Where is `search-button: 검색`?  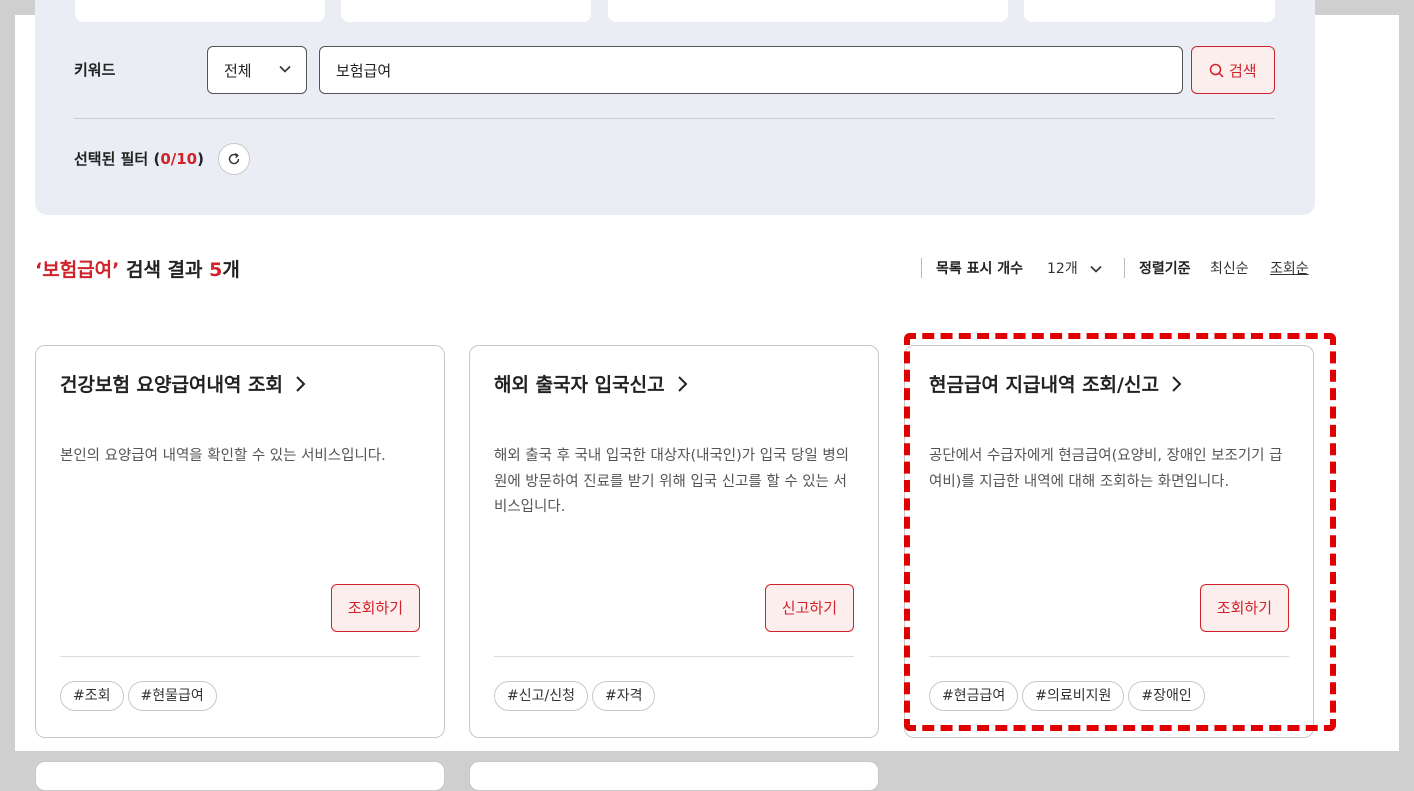 search-button: 검색 is located at coordinates (1233, 70).